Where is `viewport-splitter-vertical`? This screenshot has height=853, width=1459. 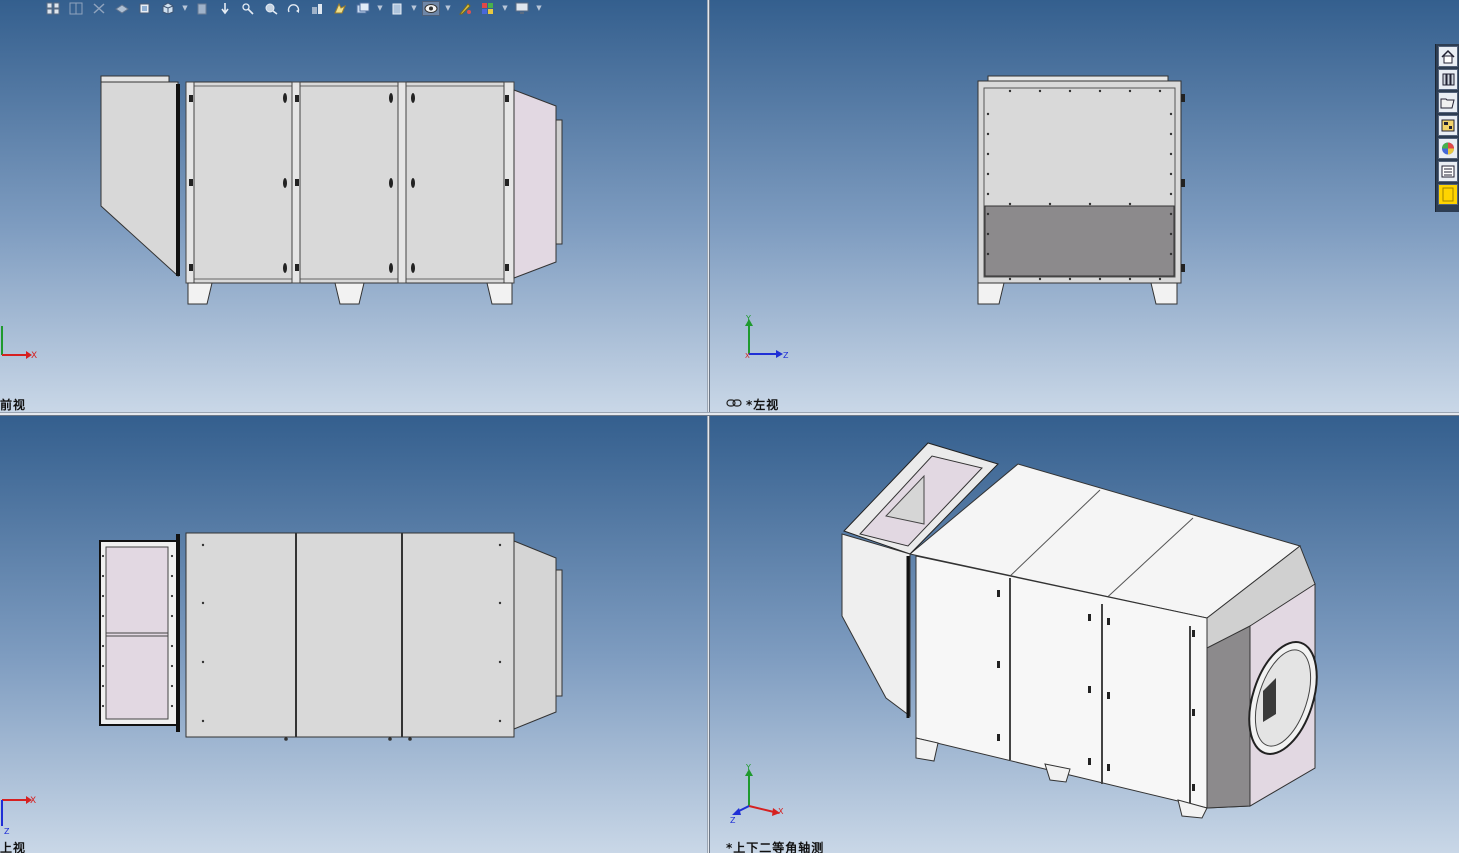
viewport-splitter-vertical is located at coordinates (708, 426).